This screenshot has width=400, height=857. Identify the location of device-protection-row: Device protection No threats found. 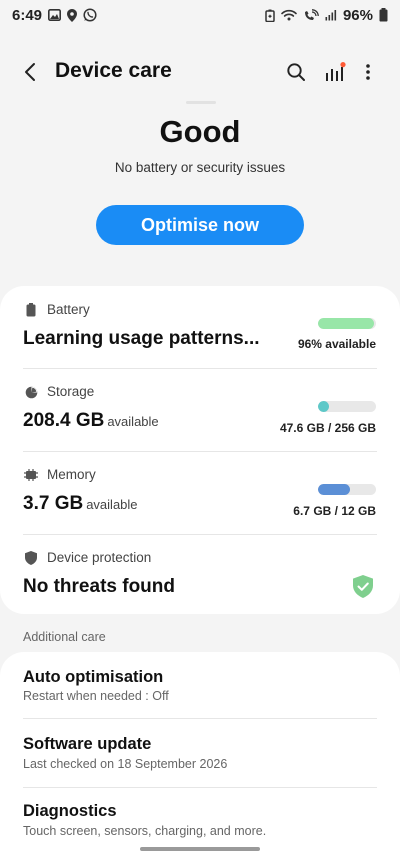
(200, 574).